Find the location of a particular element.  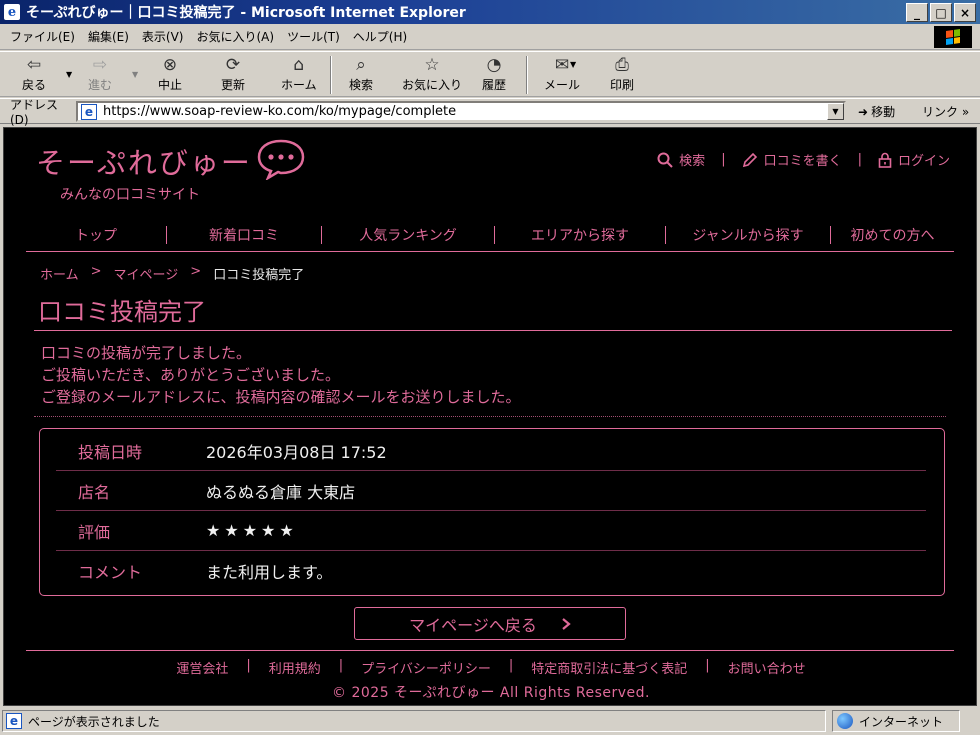

printer-icon: ⎙ is located at coordinates (622, 65).